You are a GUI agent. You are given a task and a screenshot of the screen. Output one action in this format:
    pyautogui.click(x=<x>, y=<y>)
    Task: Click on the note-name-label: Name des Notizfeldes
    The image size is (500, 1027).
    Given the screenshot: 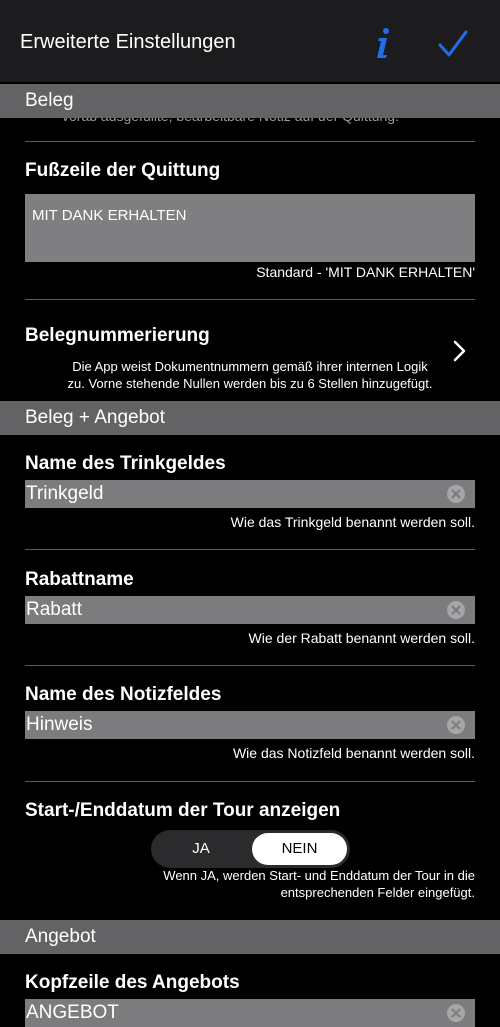 What is the action you would take?
    pyautogui.click(x=123, y=694)
    